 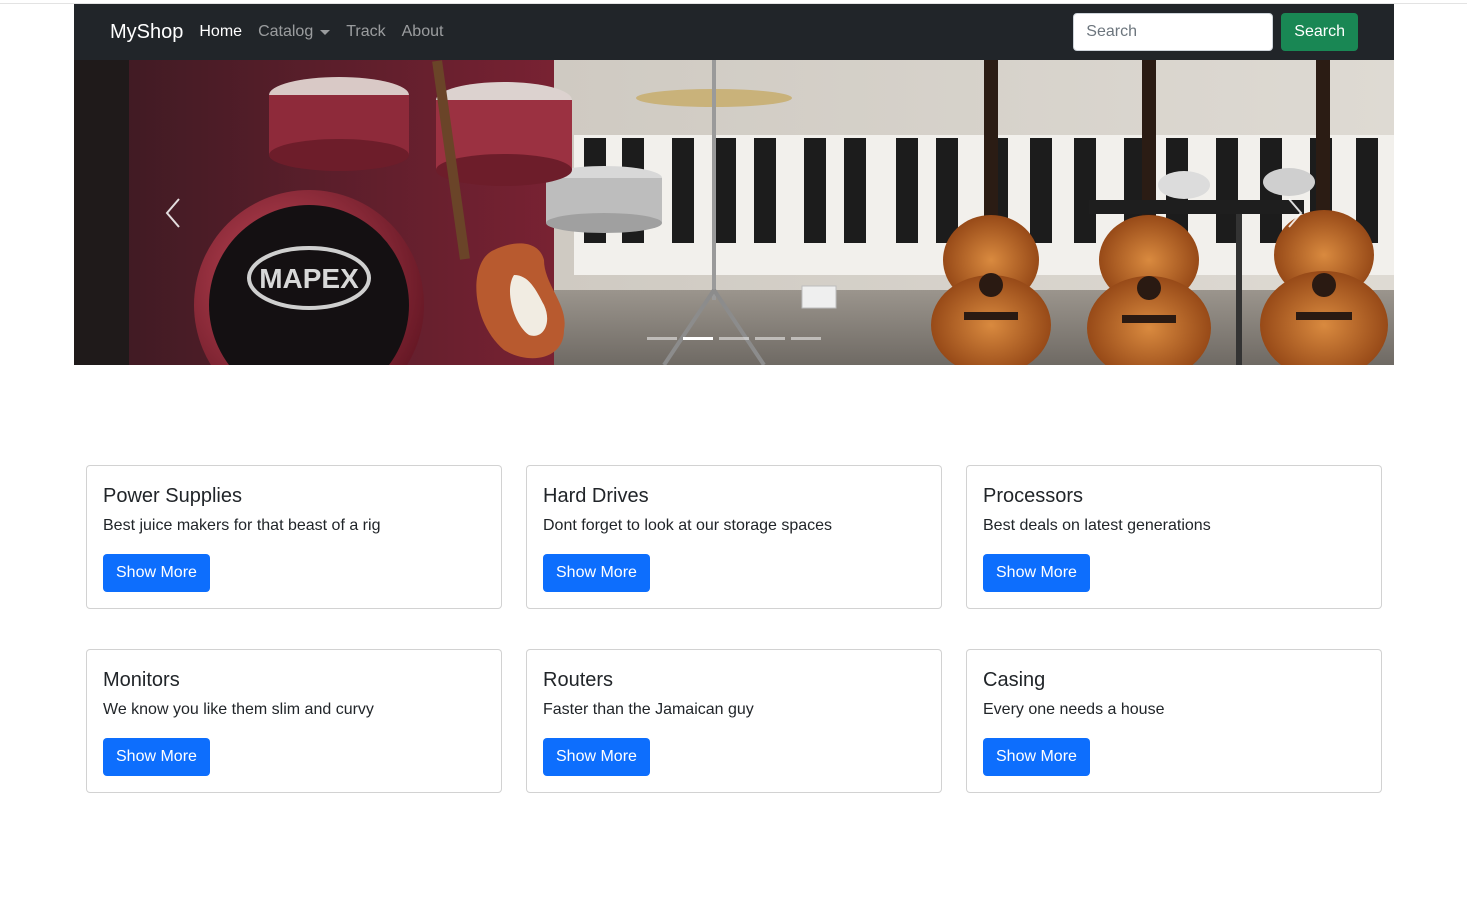 I want to click on category-card-casing: Casing Every one needs a house Show More, so click(x=1174, y=721).